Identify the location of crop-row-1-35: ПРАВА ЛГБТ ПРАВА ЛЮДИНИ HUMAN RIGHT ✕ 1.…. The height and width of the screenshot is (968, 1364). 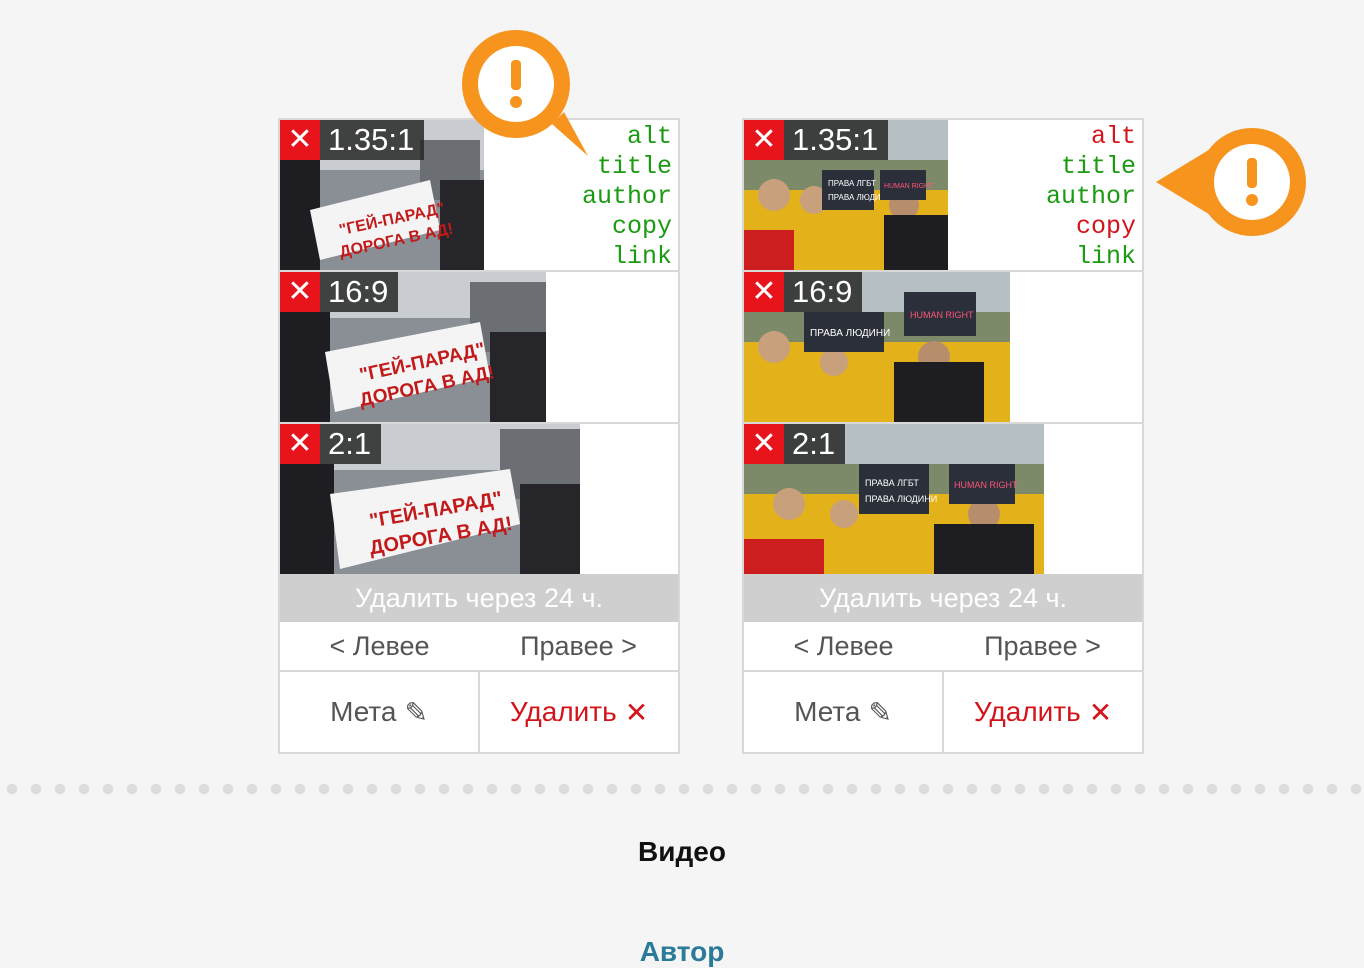
(943, 196).